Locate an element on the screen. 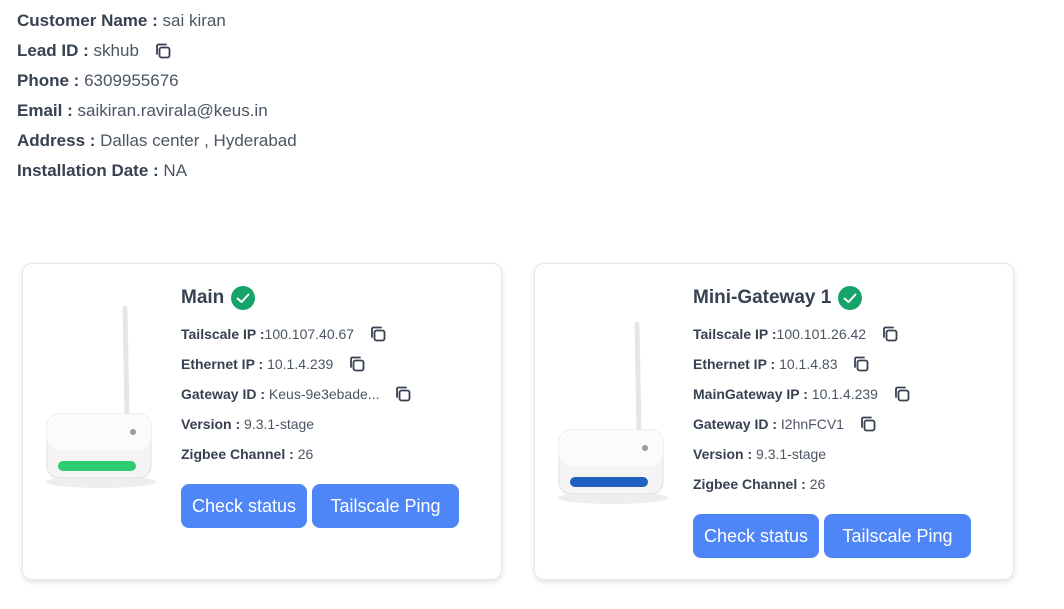 Image resolution: width=1064 pixels, height=609 pixels. phone-row: Phone : 6309955676 is located at coordinates (157, 81).